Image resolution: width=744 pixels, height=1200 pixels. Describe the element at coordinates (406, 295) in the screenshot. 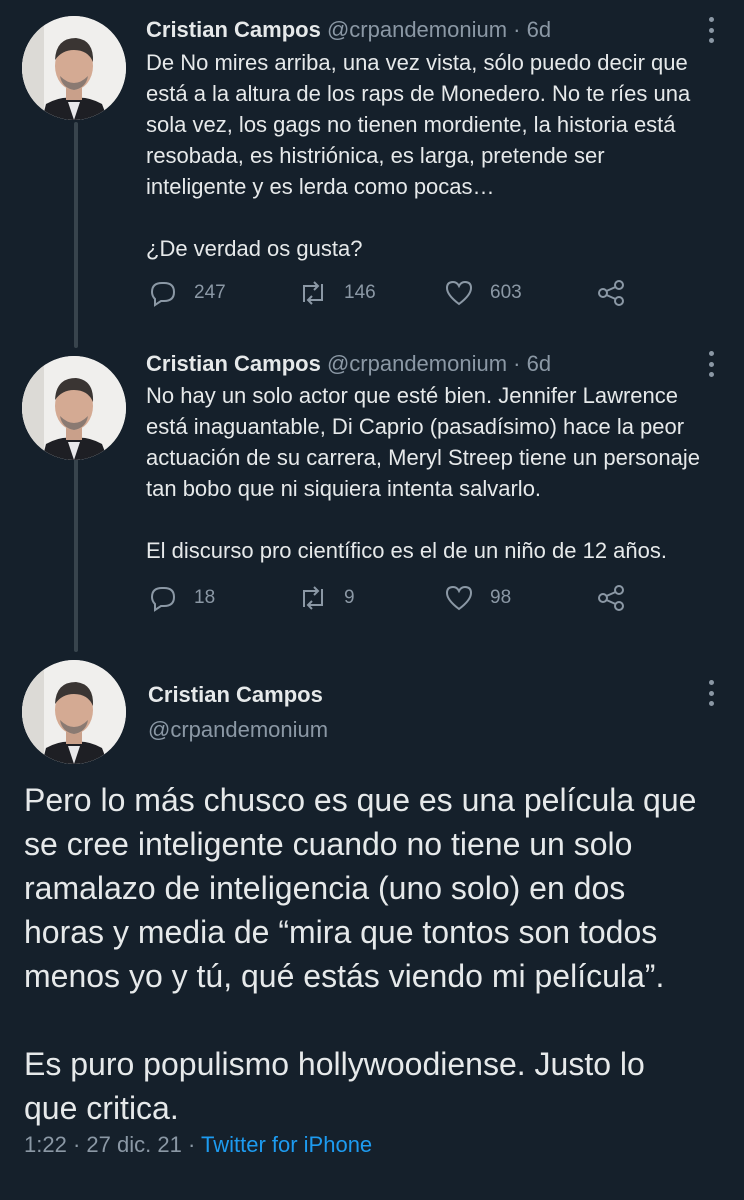

I see `action-bar: 247 146 603` at that location.